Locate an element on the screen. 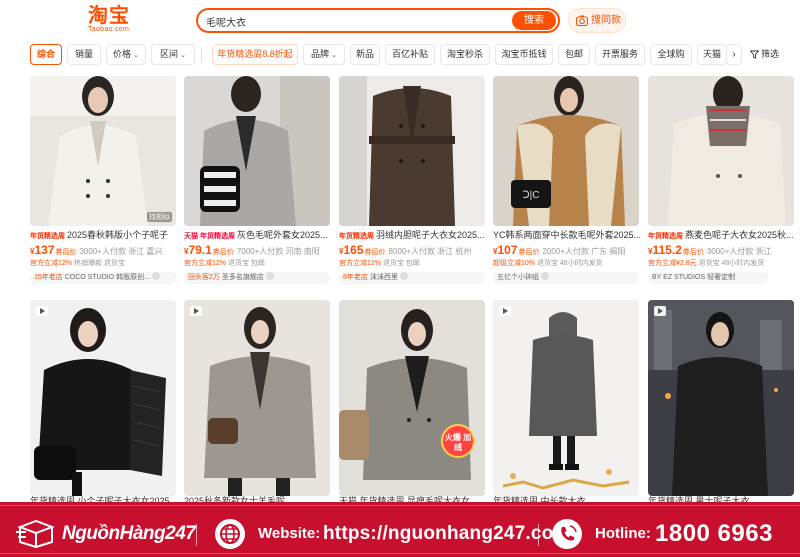  price-row: ¥165券后价 8000+人付款 浙江 杭州 is located at coordinates (405, 250).